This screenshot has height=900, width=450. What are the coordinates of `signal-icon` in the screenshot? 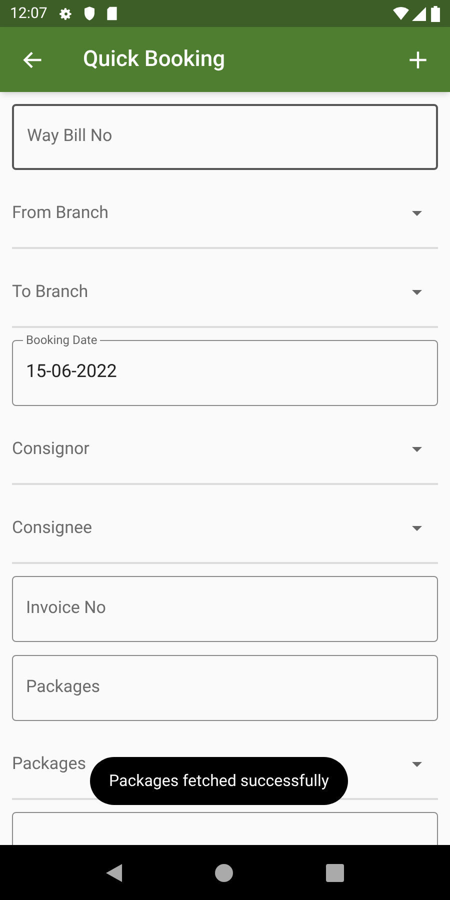 It's located at (419, 13).